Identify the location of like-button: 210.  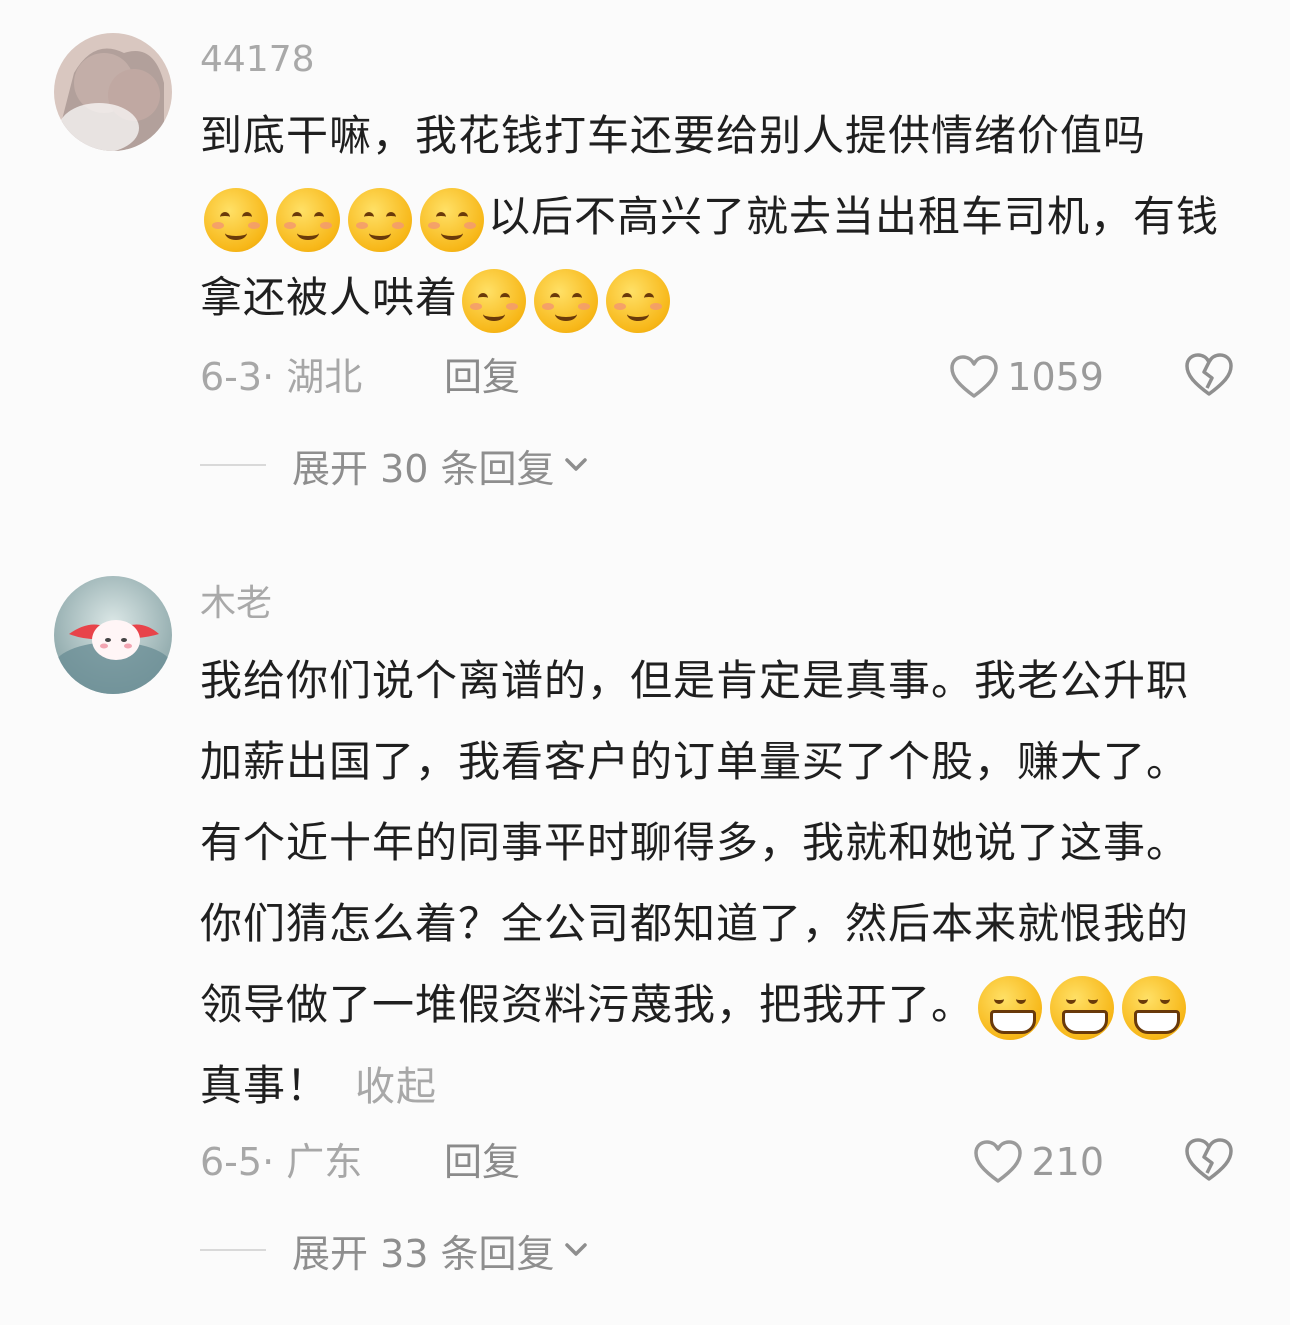
(1038, 1162).